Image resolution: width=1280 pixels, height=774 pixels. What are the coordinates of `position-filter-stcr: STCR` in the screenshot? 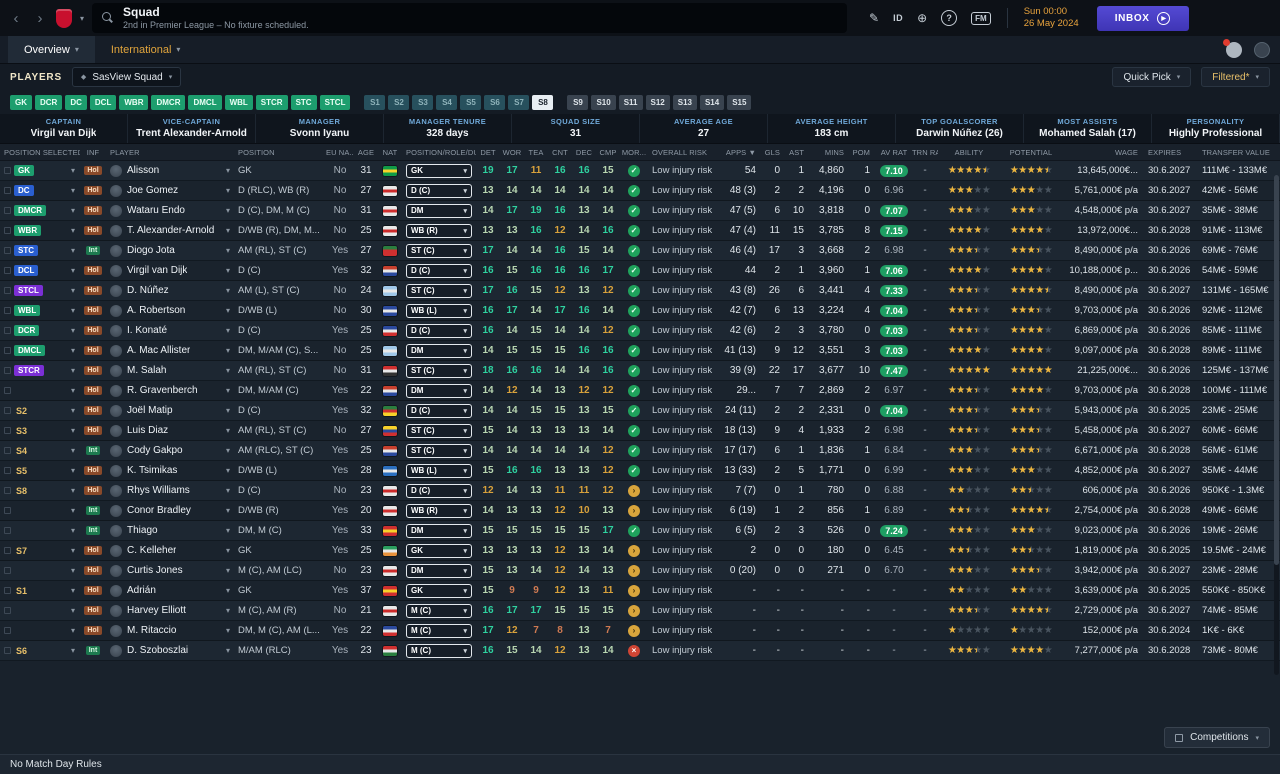 It's located at (271, 102).